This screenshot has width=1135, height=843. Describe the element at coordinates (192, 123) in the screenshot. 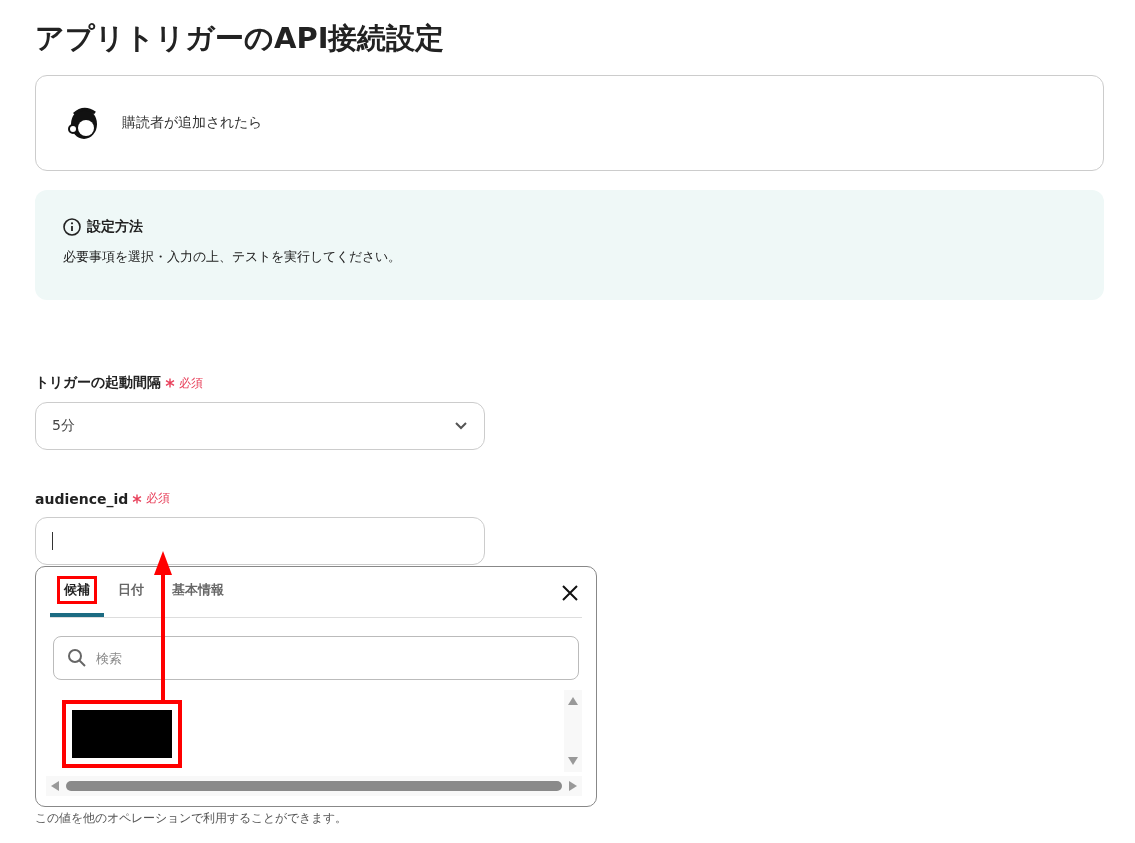

I see `trigger-label: 購読者が追加されたら` at that location.